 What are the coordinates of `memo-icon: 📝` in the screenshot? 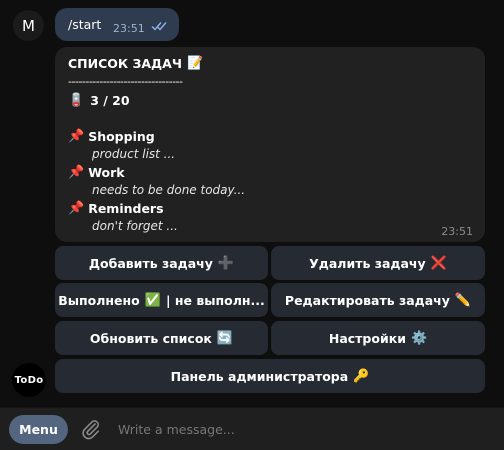 It's located at (195, 63).